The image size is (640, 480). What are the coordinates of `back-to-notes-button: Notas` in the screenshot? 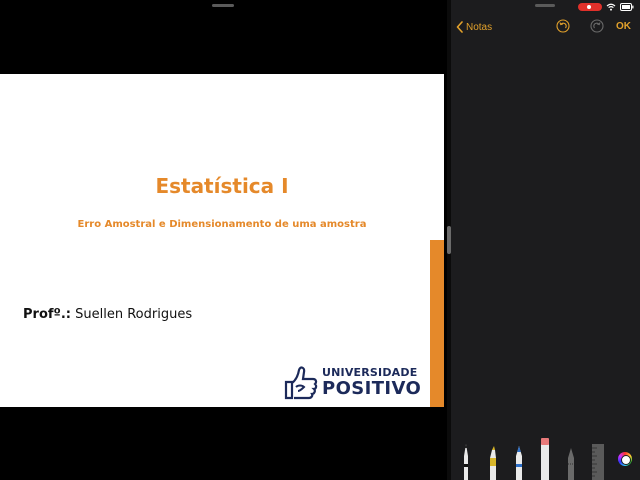 It's located at (474, 27).